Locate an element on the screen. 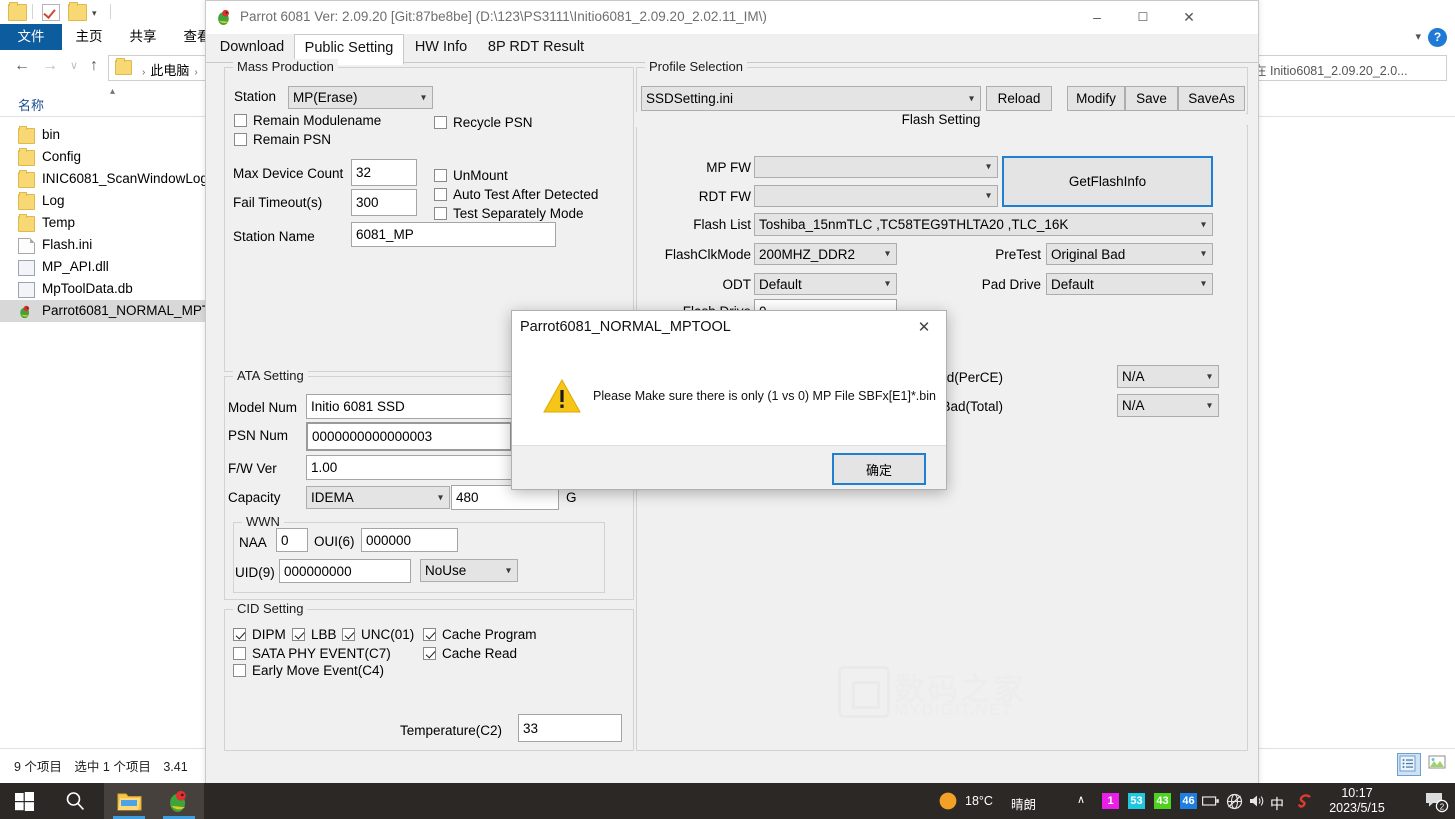 Image resolution: width=1455 pixels, height=819 pixels. clock: 10:17 2023/5/15 is located at coordinates (1357, 801).